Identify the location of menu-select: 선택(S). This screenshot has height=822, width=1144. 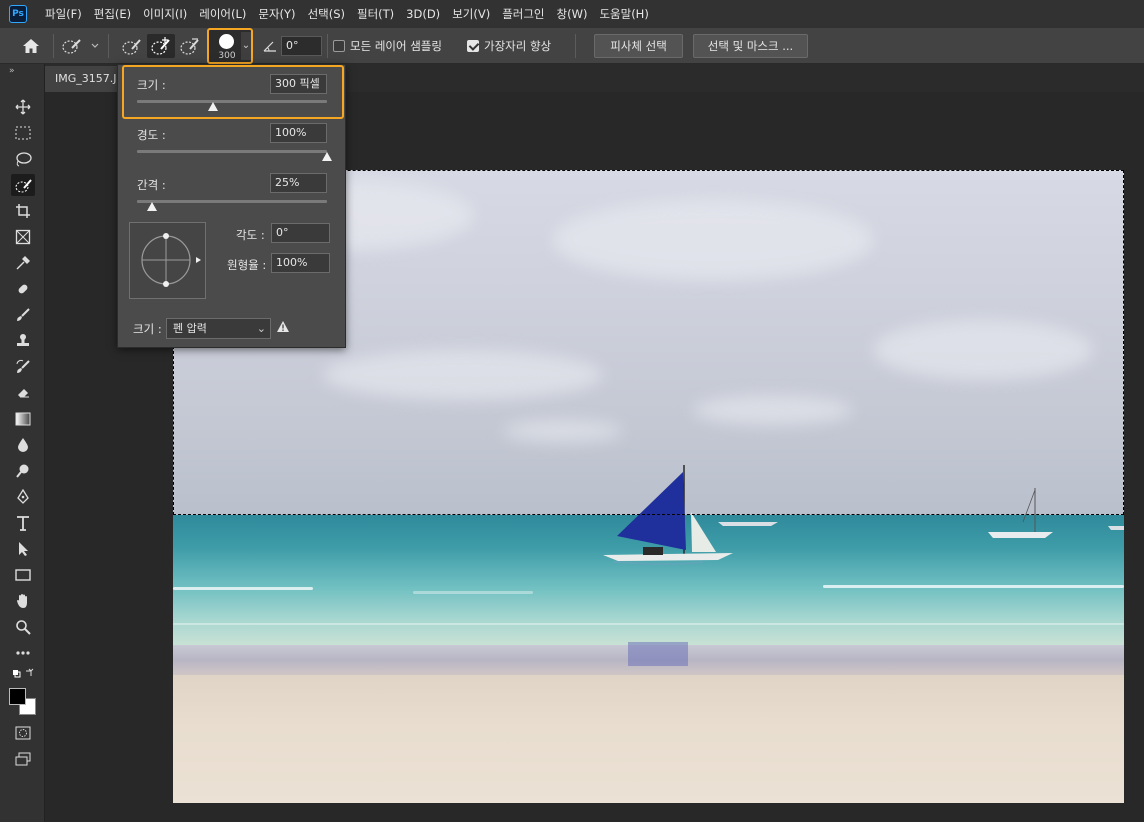
(326, 14).